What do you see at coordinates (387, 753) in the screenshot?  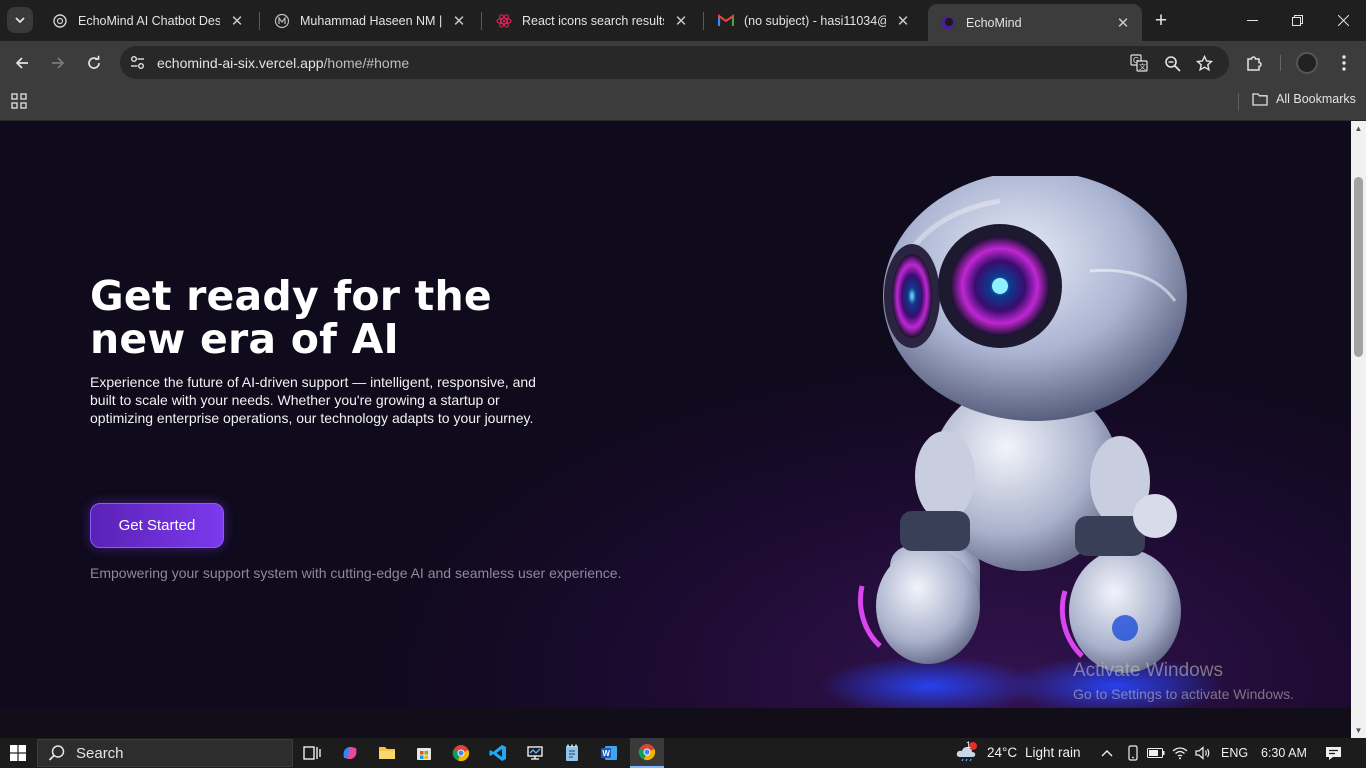 I see `file-explorer-icon` at bounding box center [387, 753].